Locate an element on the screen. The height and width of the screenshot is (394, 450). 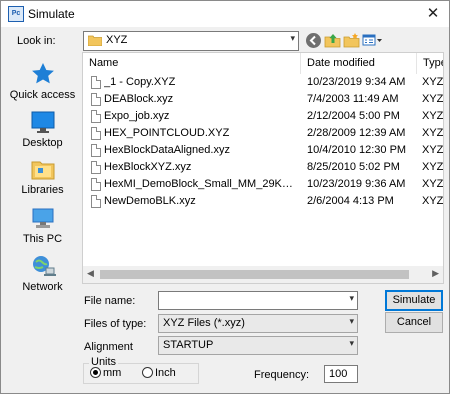
scroll-right-icon: ▶ is located at coordinates (435, 273).